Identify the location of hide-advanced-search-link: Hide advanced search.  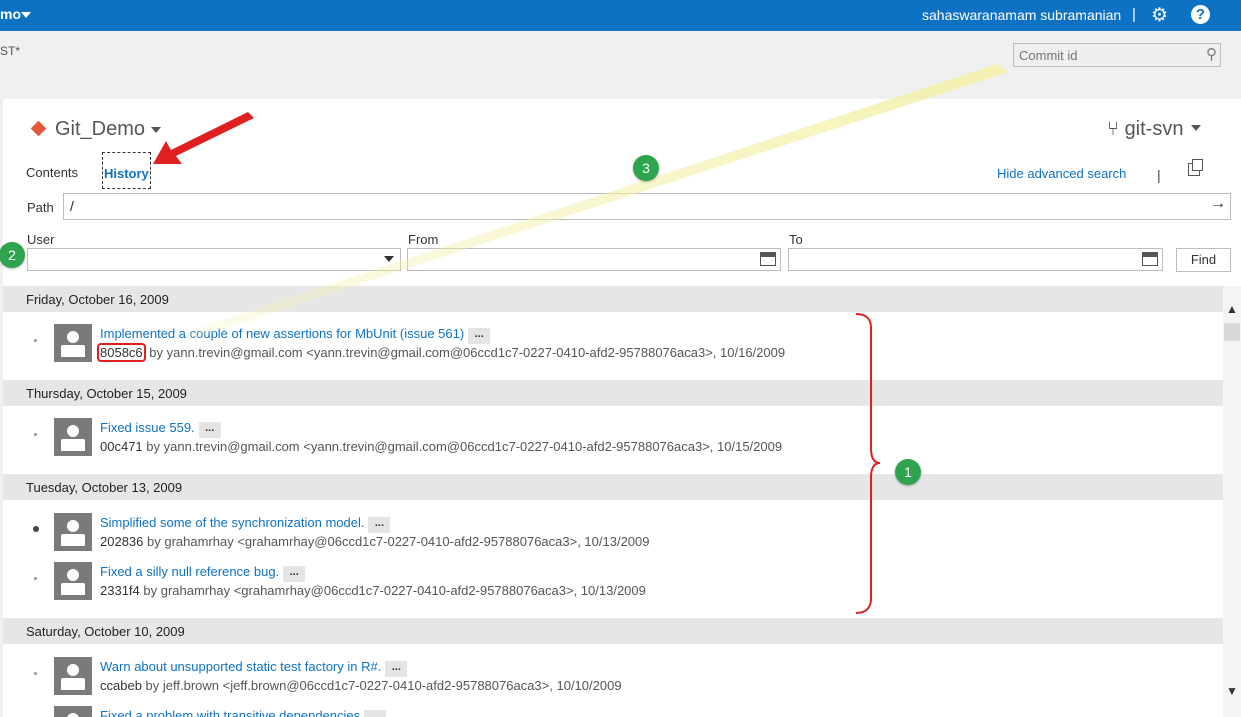
(1061, 173).